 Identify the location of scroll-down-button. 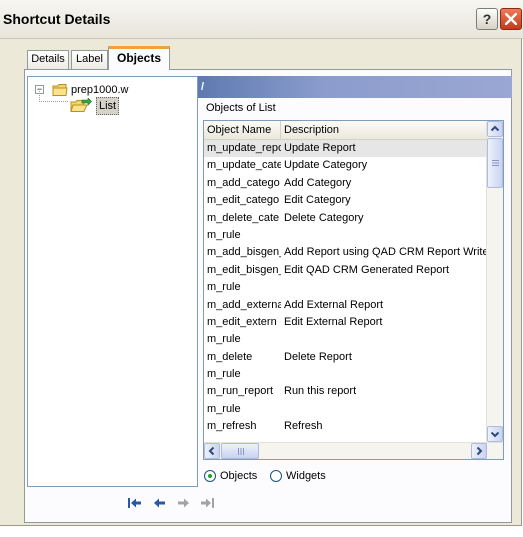
(495, 434).